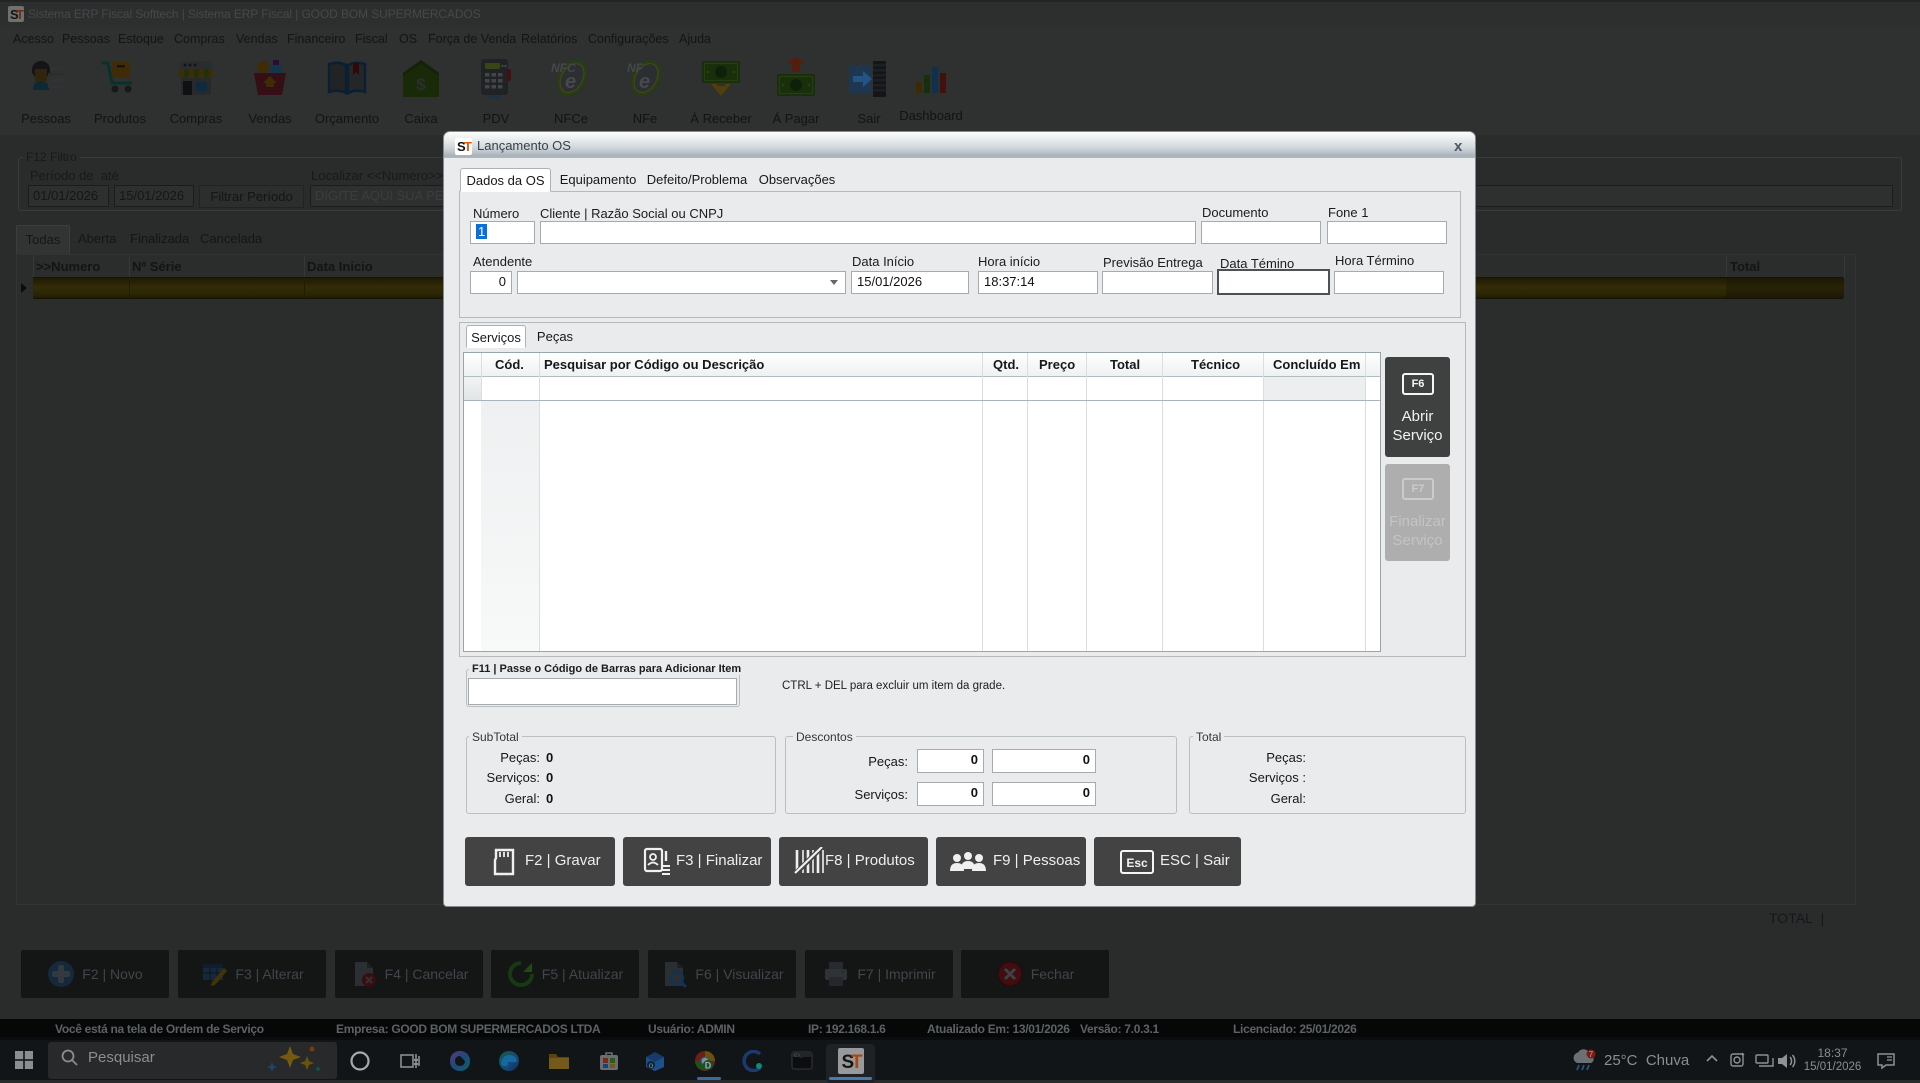 The image size is (1920, 1083). What do you see at coordinates (1591, 1054) in the screenshot?
I see `svg-text: 7` at bounding box center [1591, 1054].